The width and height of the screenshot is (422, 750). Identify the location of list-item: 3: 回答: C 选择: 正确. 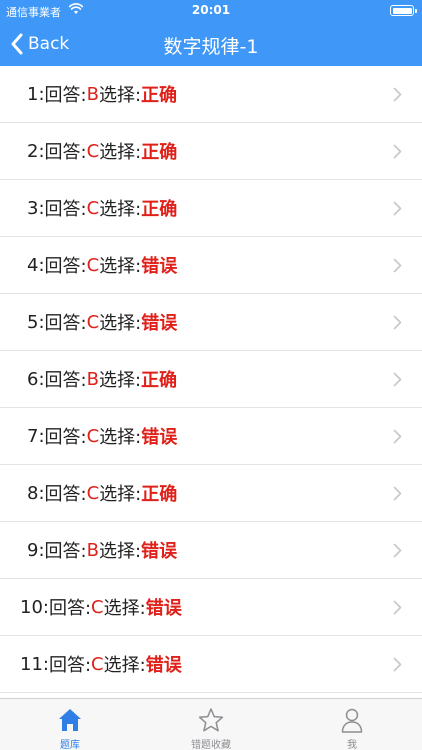
(211, 208).